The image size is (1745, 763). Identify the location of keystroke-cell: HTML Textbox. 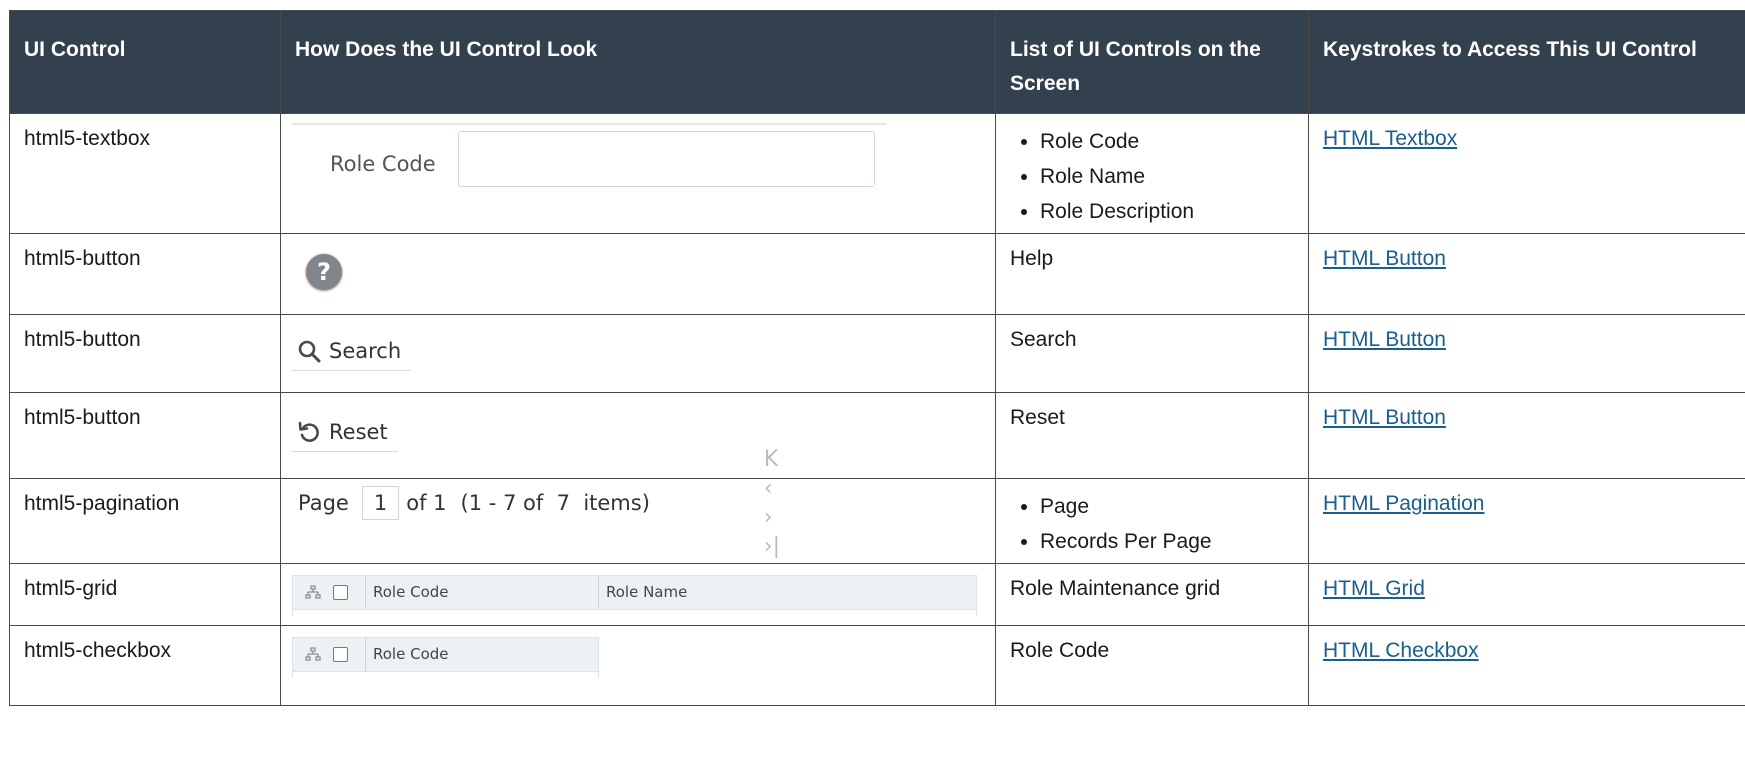
(1526, 173).